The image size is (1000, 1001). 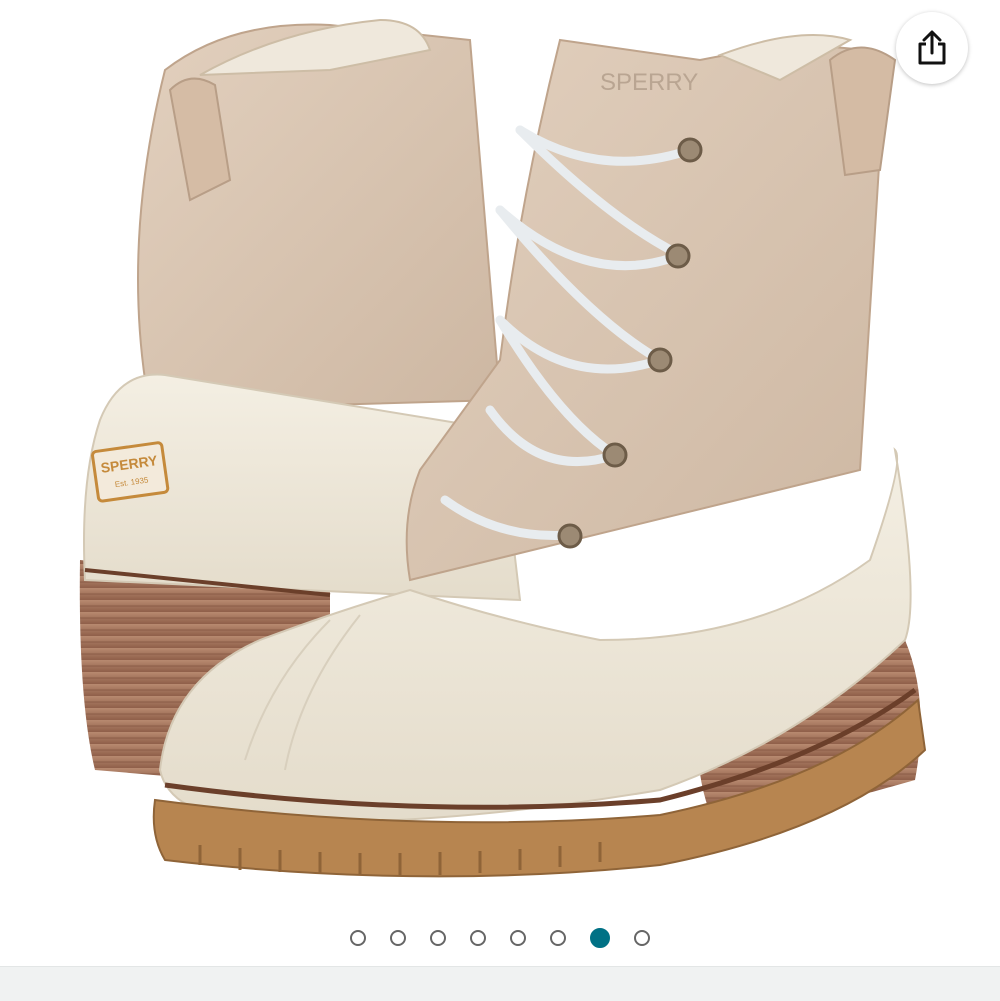 What do you see at coordinates (500, 983) in the screenshot?
I see `bottom-bar` at bounding box center [500, 983].